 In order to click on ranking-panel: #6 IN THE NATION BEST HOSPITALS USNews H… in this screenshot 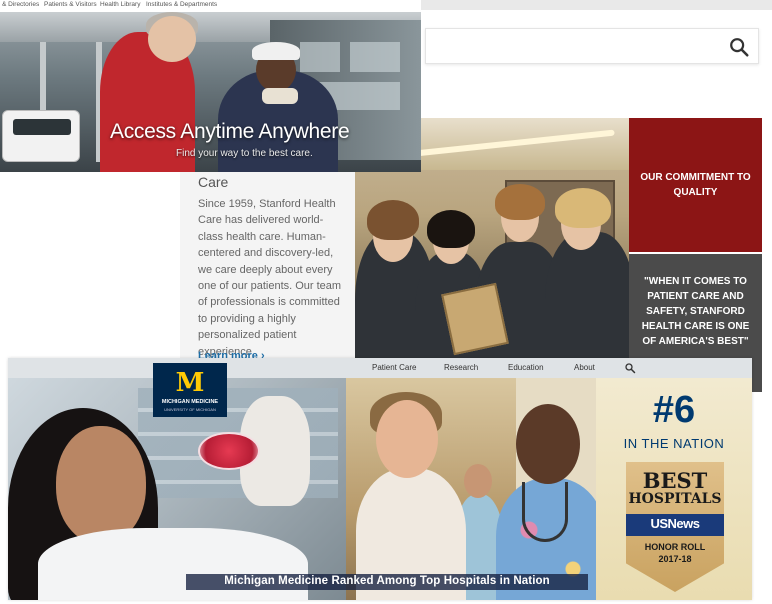, I will do `click(674, 489)`.